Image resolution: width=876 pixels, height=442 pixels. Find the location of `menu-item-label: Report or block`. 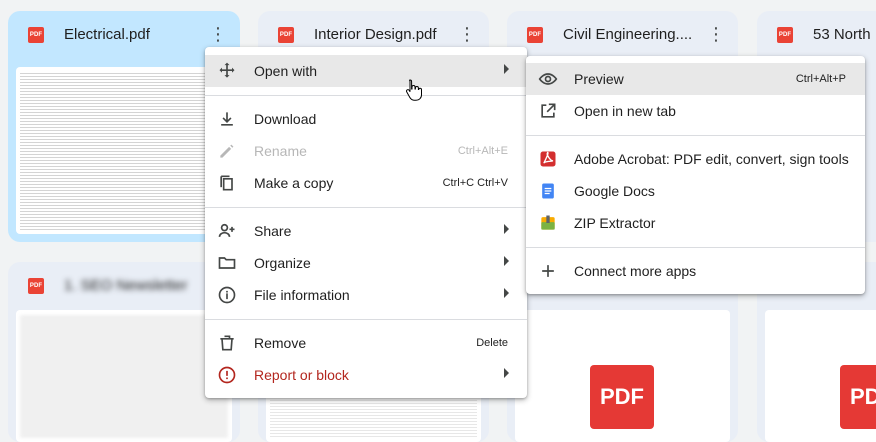

menu-item-label: Report or block is located at coordinates (301, 375).